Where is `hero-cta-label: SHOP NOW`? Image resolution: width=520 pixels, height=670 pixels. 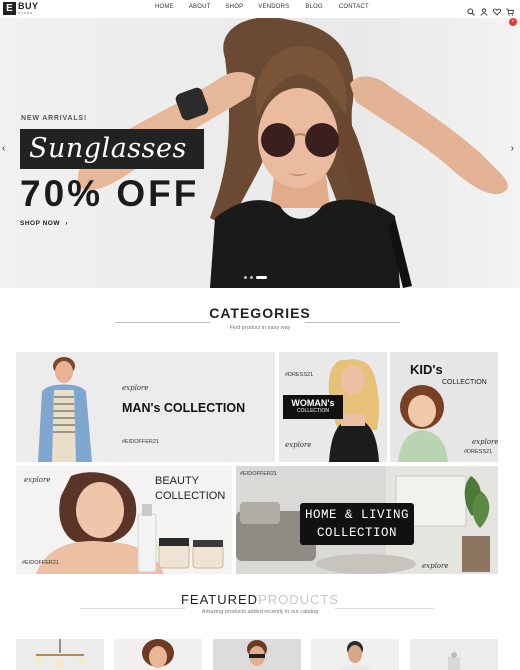
hero-cta-label: SHOP NOW is located at coordinates (40, 223).